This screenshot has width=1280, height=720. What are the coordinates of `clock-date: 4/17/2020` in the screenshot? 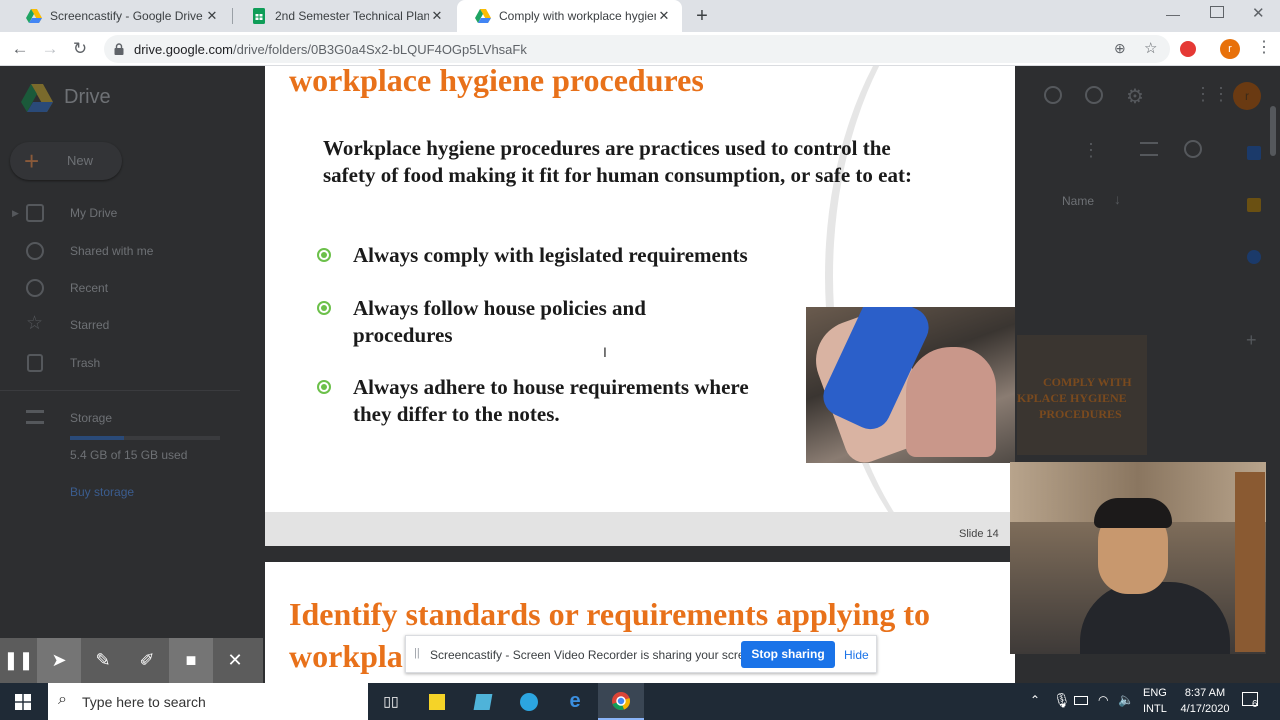 It's located at (1205, 709).